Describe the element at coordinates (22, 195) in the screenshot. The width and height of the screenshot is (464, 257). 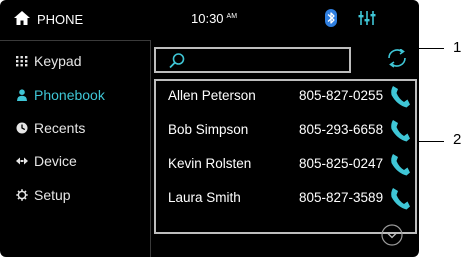
I see `gear-icon` at that location.